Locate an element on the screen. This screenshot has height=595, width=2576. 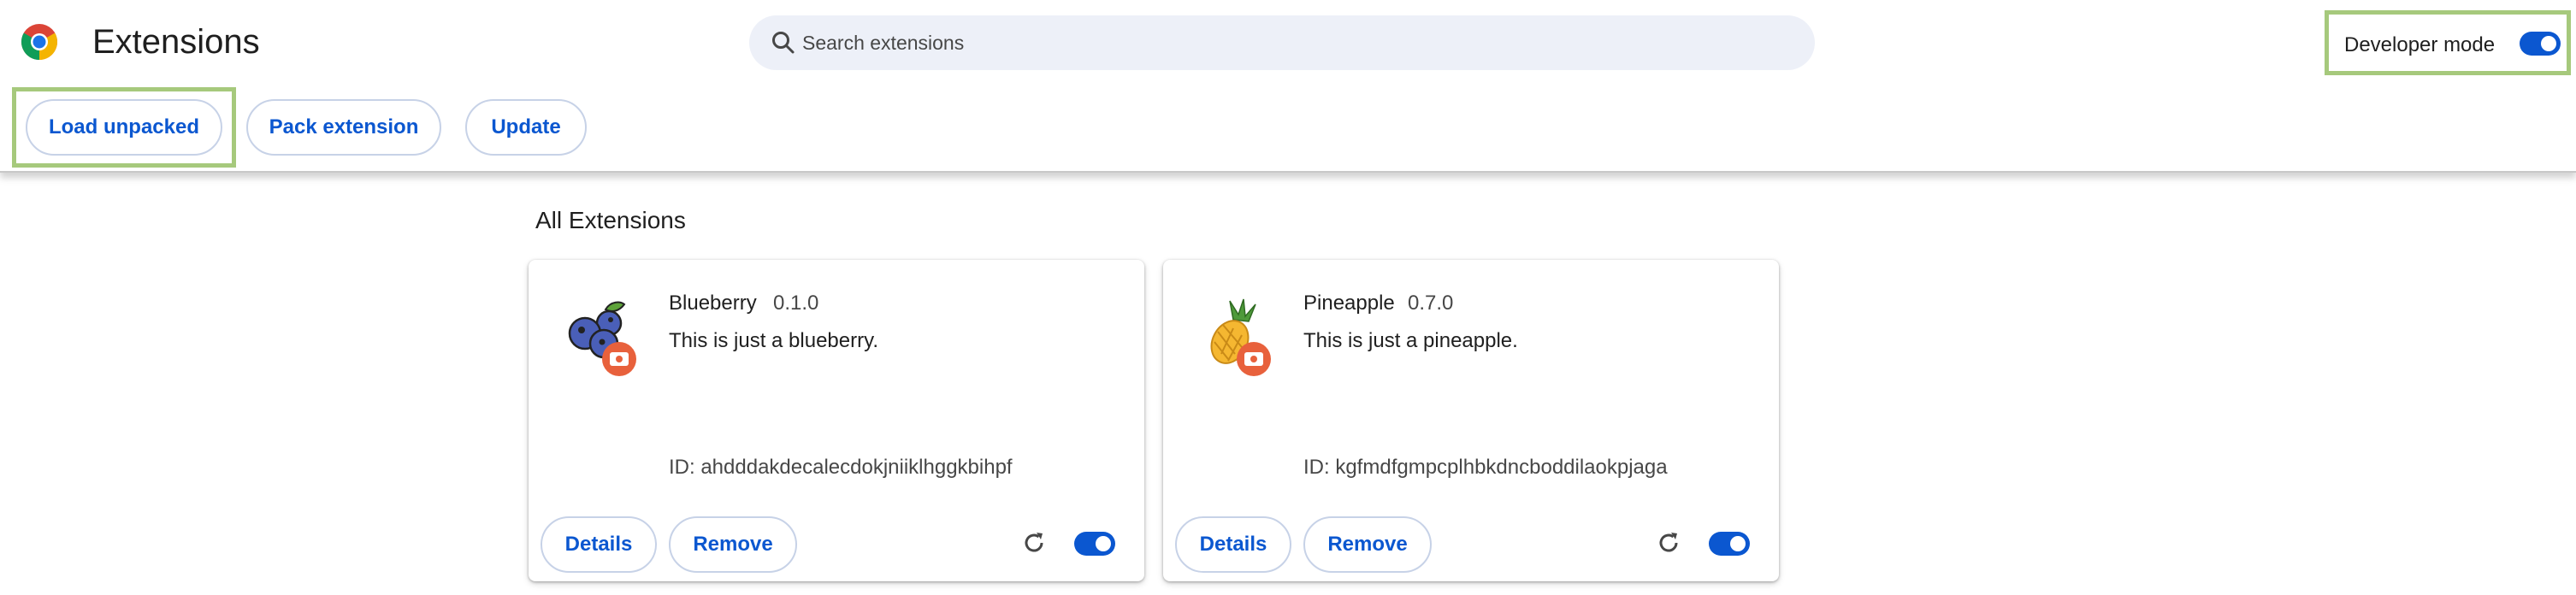
extension-id: ID: ahdddakdecalecdokjniiklhggkbihpf is located at coordinates (841, 468).